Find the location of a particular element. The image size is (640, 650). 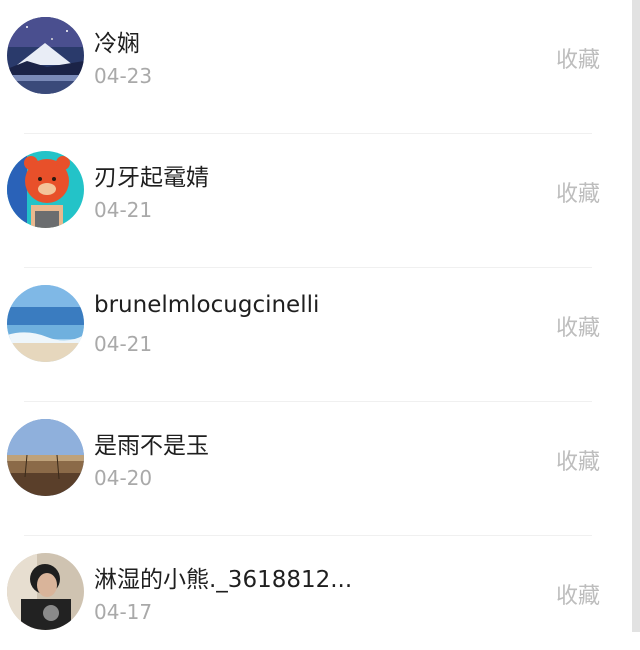

date-label: 04-17 is located at coordinates (123, 612).